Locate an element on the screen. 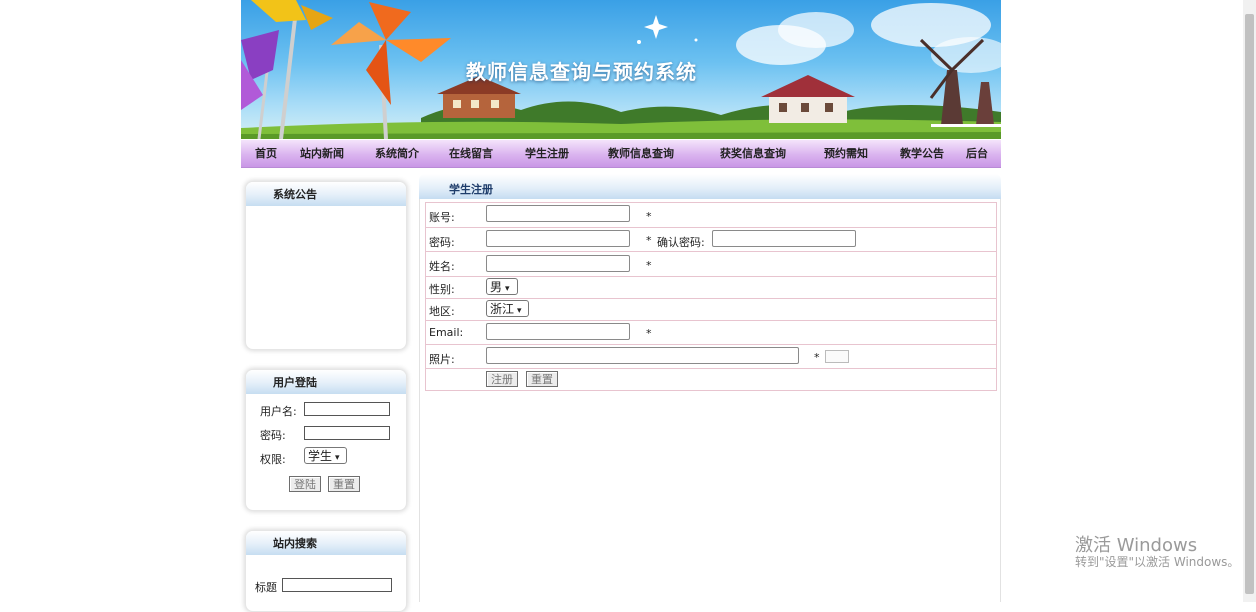 This screenshot has width=1256, height=612. nav-news: 站内新闻 is located at coordinates (322, 153).